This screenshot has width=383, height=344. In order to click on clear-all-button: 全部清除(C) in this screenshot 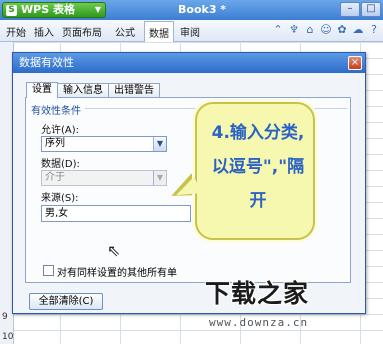, I will do `click(66, 301)`.